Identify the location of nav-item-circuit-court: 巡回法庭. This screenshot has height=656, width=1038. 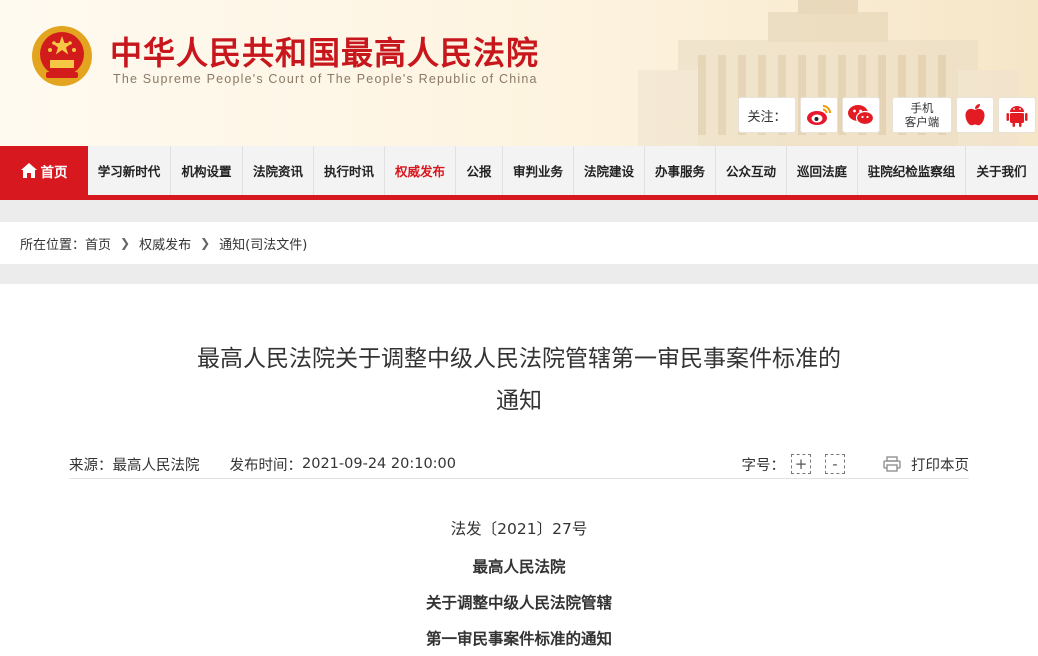
(822, 170).